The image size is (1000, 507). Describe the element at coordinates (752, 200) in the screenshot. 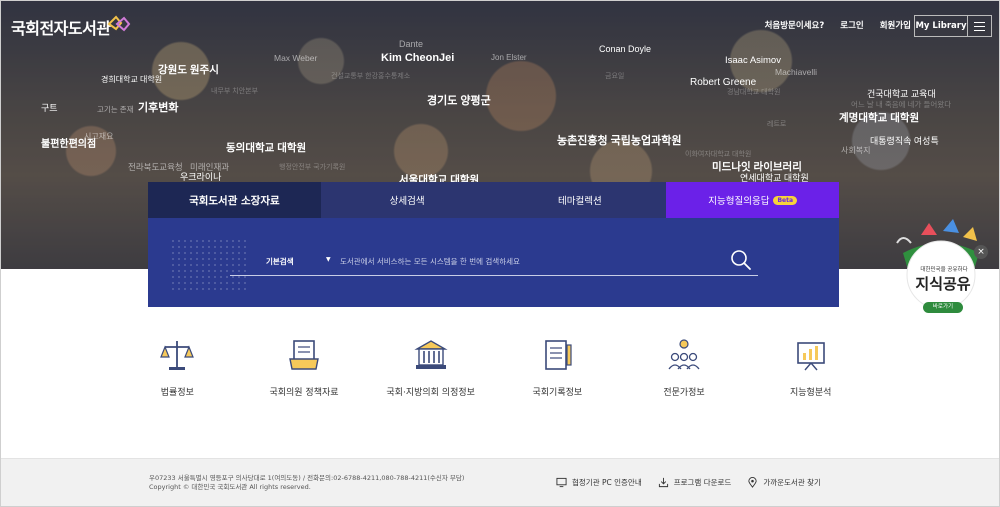

I see `tab-ai-qa: 지능형질의응답 Beta` at that location.